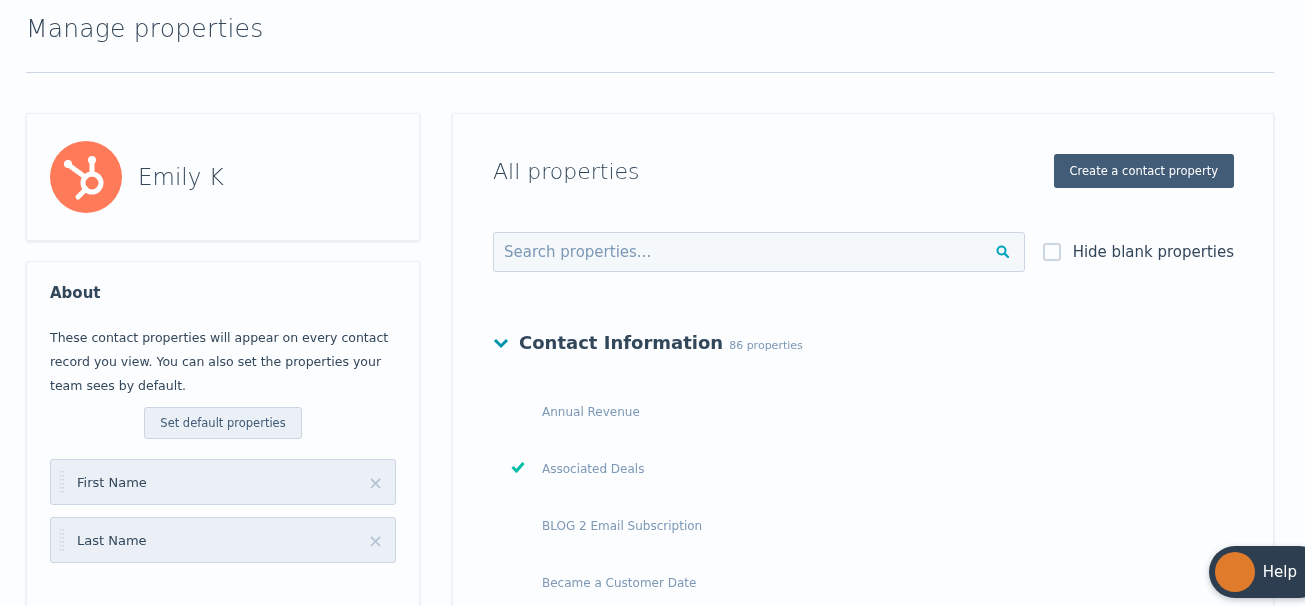 The image size is (1305, 606). Describe the element at coordinates (1256, 572) in the screenshot. I see `help-button: Help` at that location.